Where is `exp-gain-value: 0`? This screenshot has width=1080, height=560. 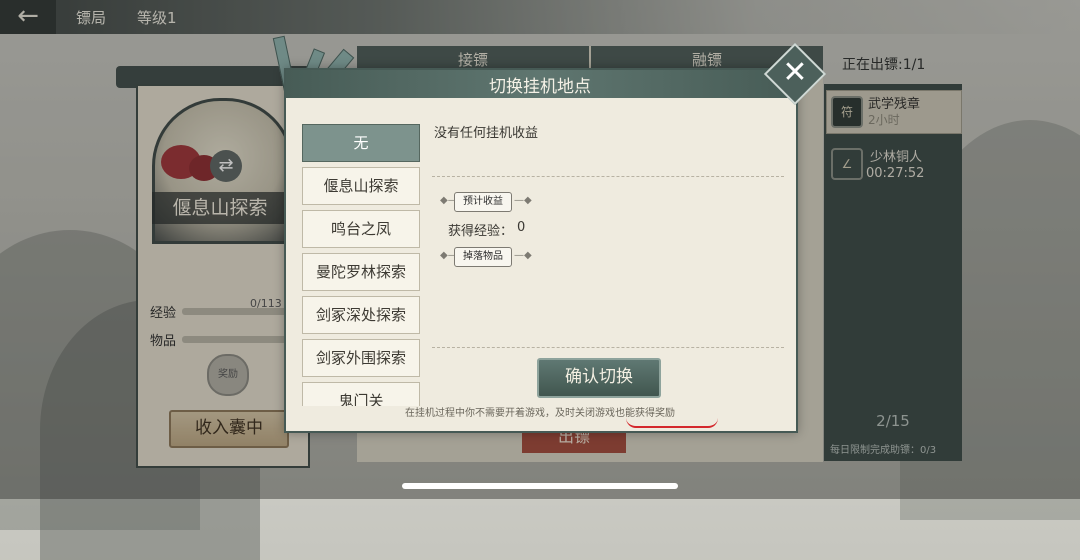
exp-gain-value: 0 is located at coordinates (521, 227).